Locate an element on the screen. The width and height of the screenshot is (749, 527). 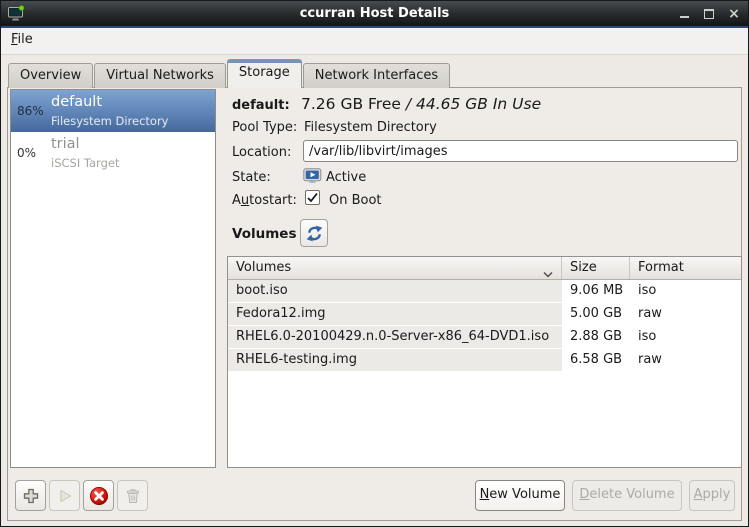
apply-button: Apply is located at coordinates (712, 495).